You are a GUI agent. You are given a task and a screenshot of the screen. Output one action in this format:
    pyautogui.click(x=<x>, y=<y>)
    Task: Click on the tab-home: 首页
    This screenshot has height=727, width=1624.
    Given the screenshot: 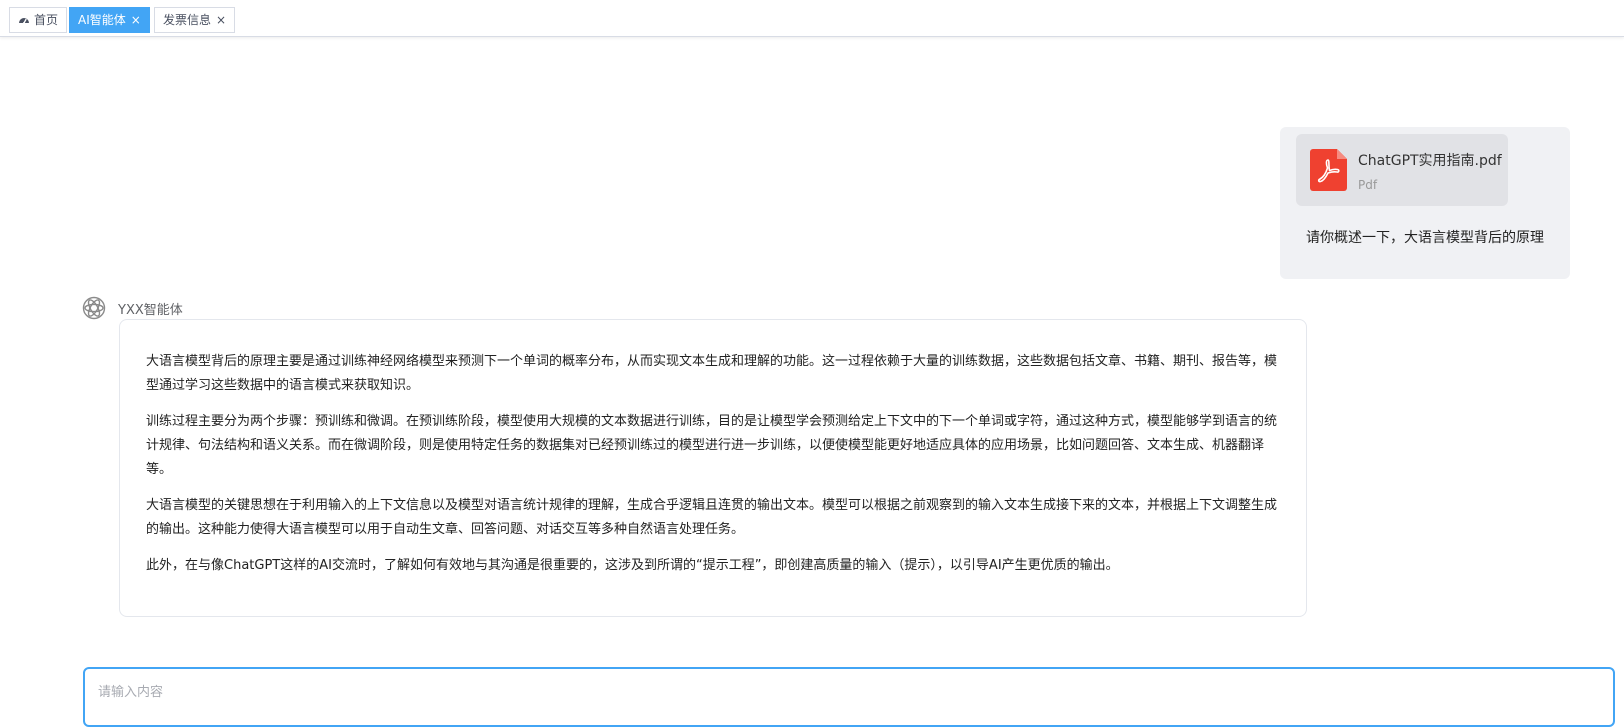 What is the action you would take?
    pyautogui.click(x=38, y=20)
    